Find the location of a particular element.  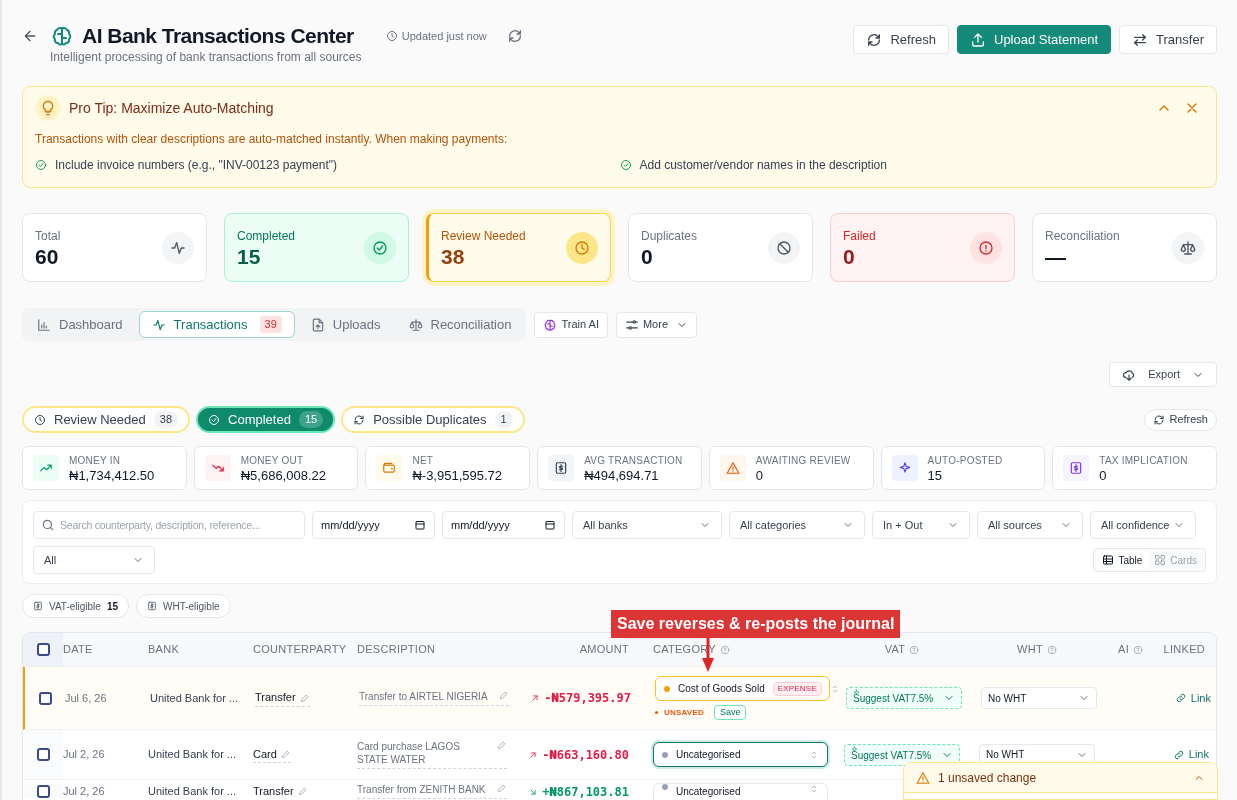

link-icon is located at coordinates (1180, 698).